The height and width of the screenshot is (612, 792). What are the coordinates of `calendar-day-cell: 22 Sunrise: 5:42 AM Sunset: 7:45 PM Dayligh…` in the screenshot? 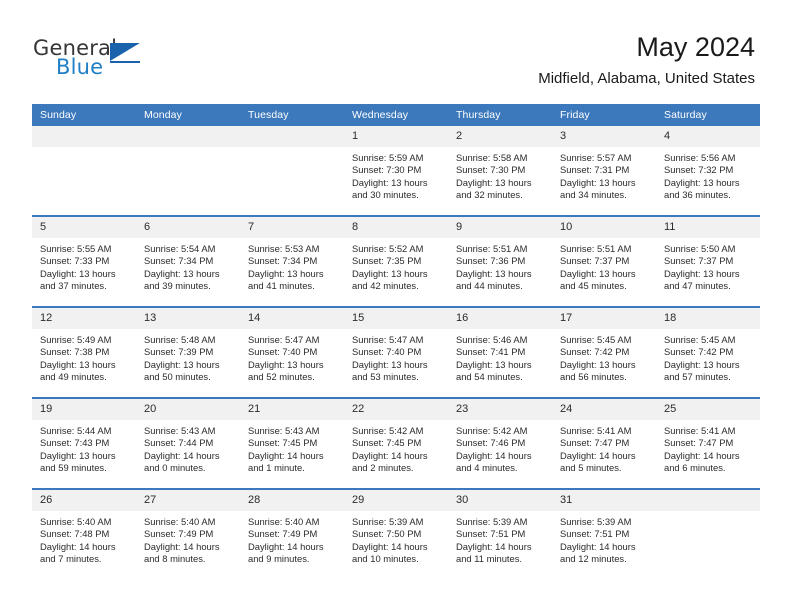 It's located at (396, 443).